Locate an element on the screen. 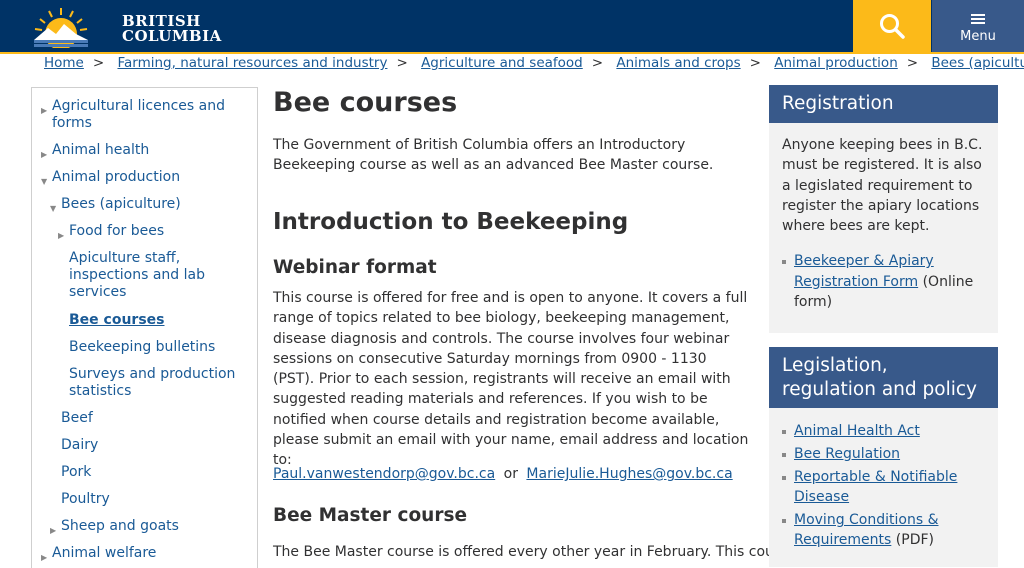 The image size is (1024, 568). menu-label: Menu is located at coordinates (978, 36).